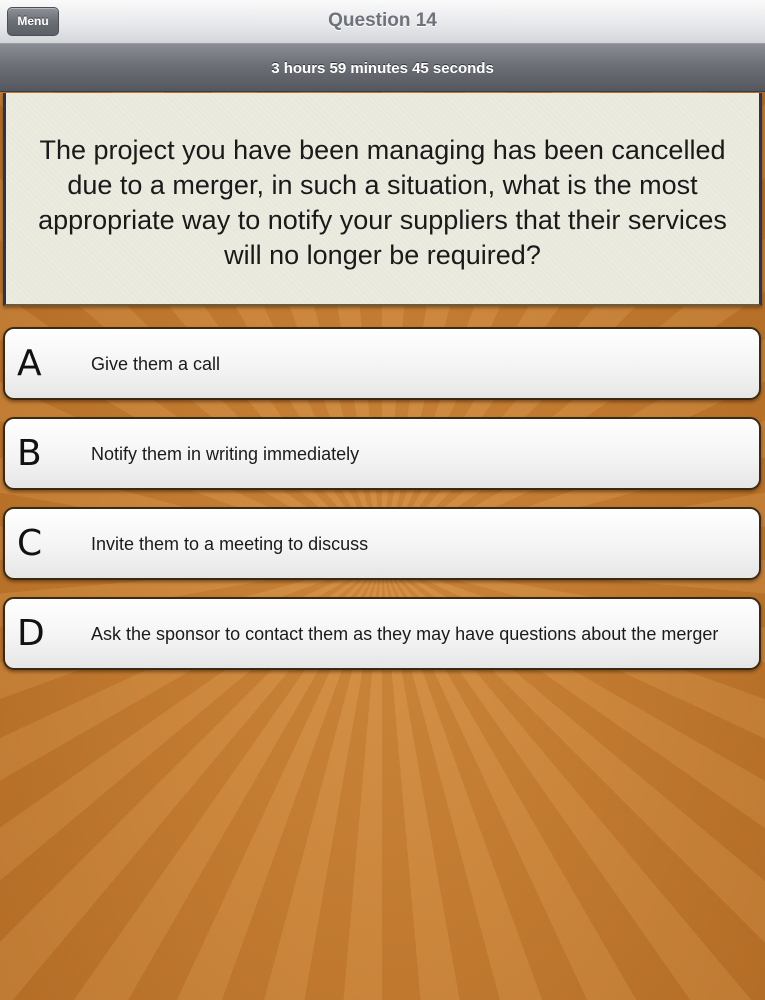  I want to click on page-title: Question 14, so click(382, 20).